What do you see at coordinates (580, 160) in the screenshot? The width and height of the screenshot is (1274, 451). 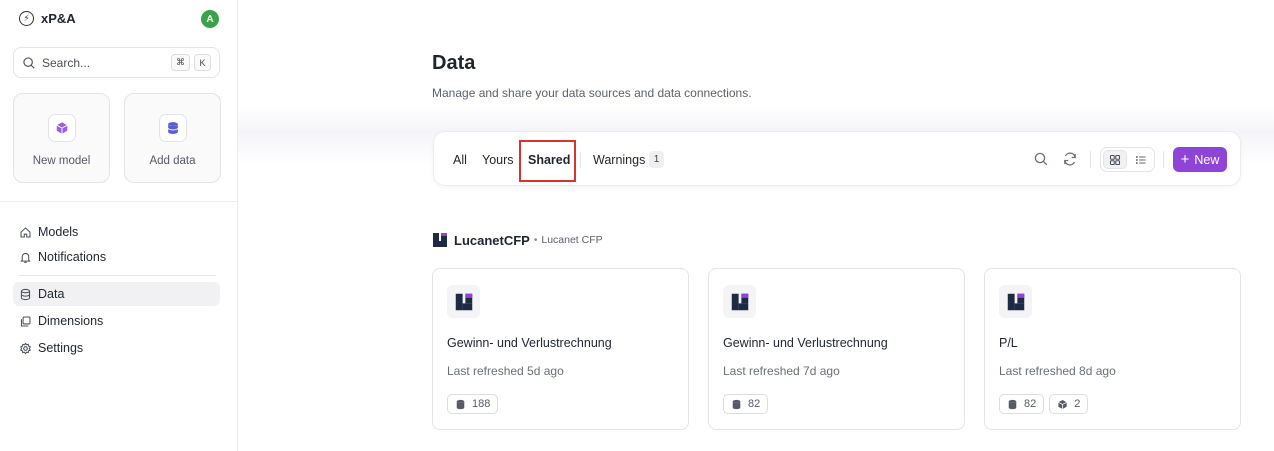 I see `tab-separator` at bounding box center [580, 160].